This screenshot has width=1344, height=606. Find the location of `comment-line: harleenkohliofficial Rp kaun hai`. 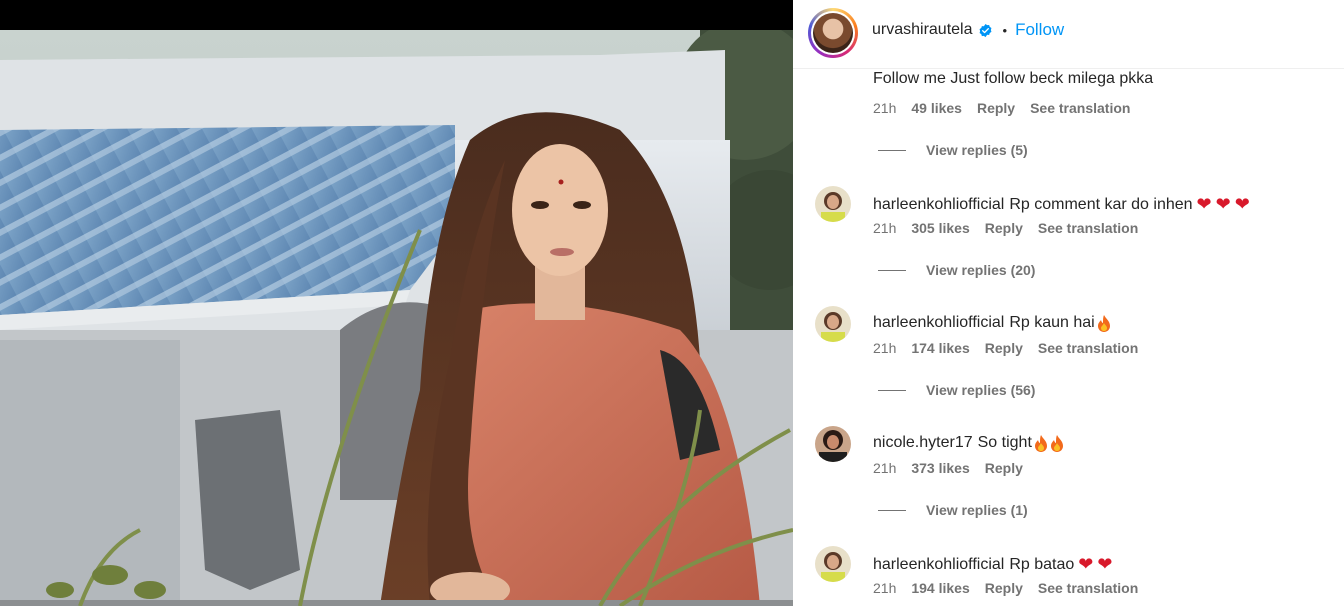

comment-line: harleenkohliofficial Rp kaun hai is located at coordinates (992, 323).